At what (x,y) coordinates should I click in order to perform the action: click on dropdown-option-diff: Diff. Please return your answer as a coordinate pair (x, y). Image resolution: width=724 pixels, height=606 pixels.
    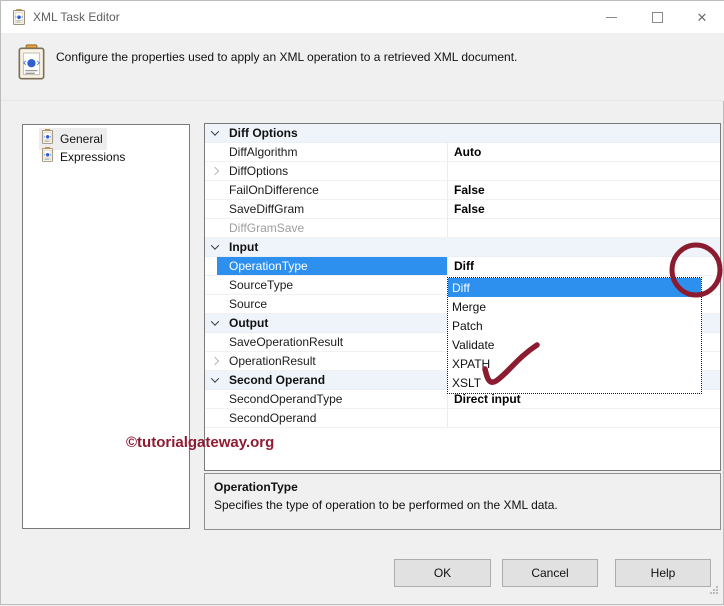
    Looking at the image, I should click on (574, 287).